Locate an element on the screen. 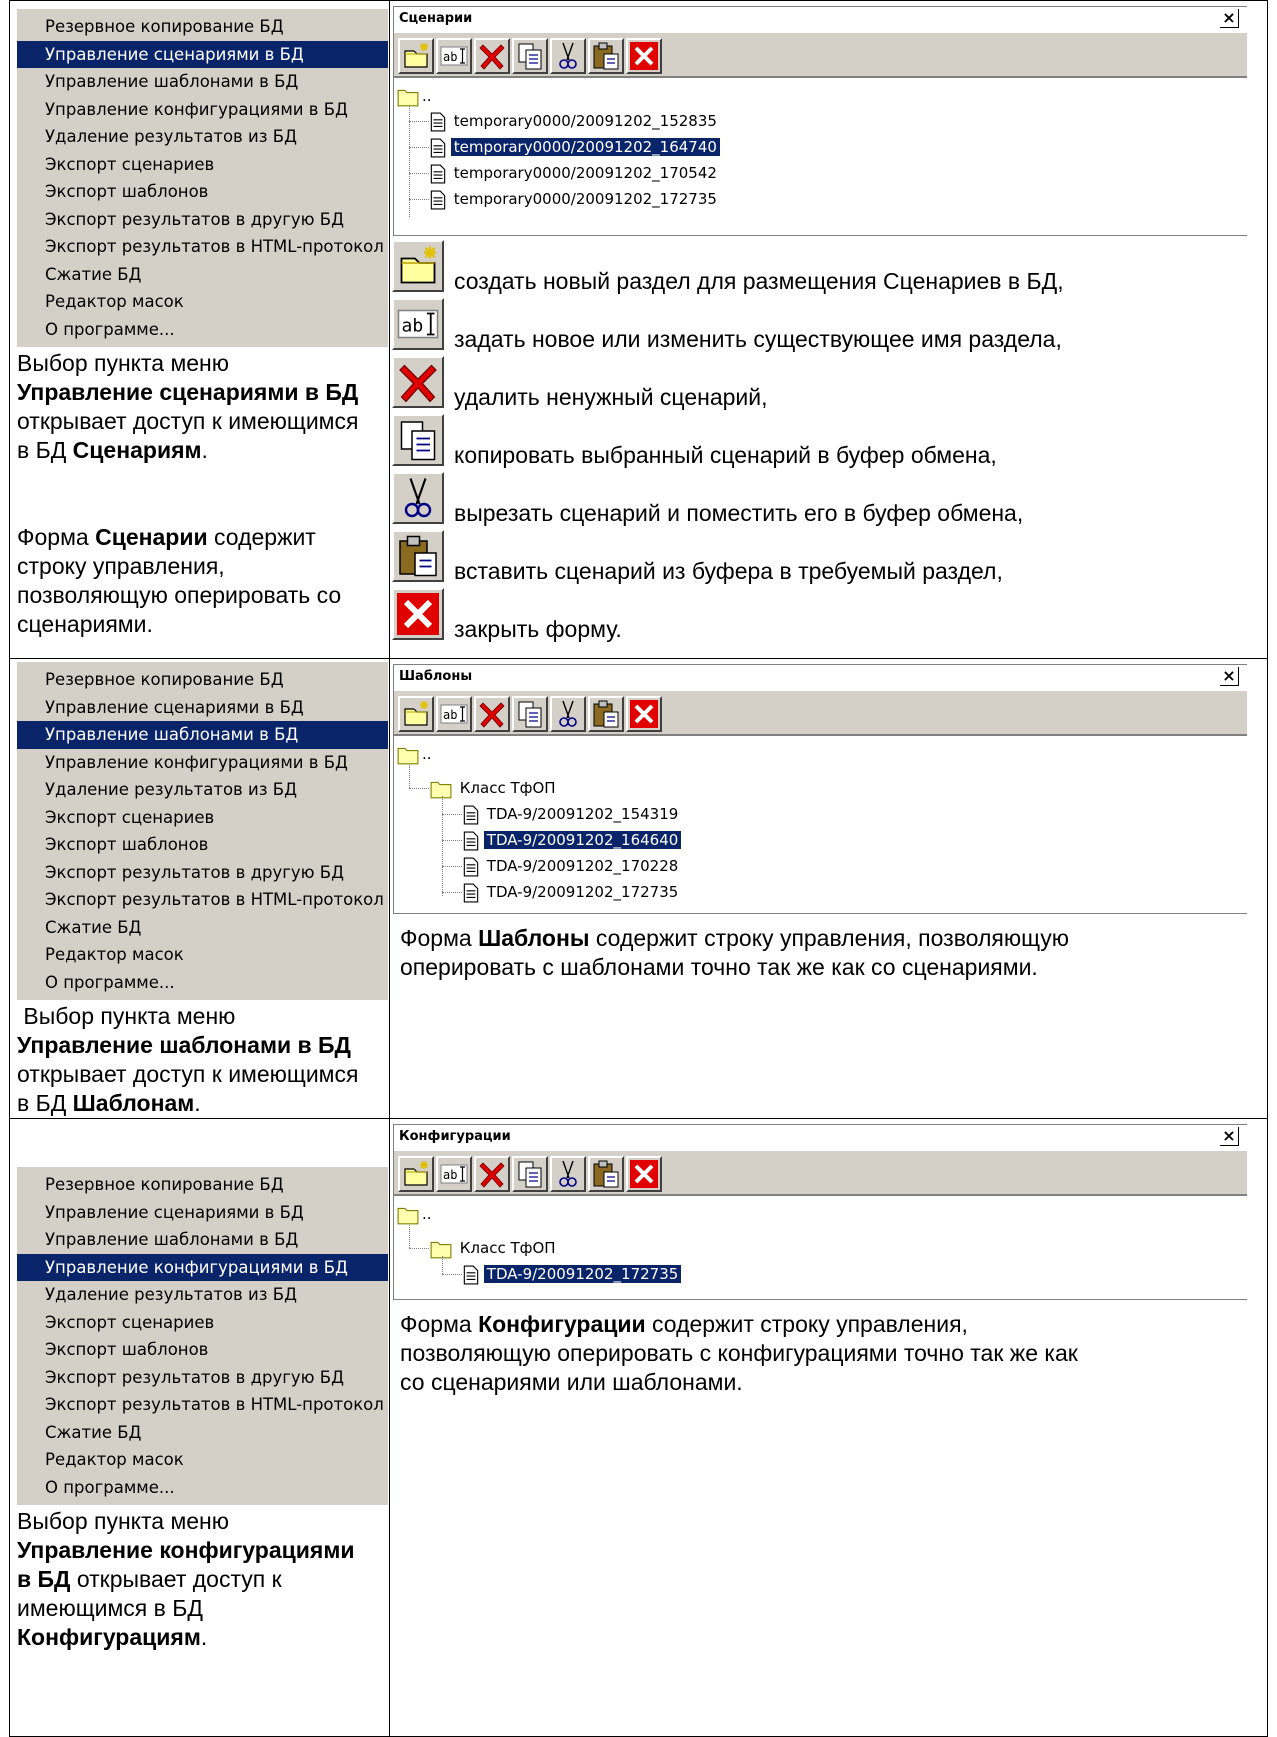 This screenshot has width=1277, height=1737. tree-item: temporary0000/20091202_152835 is located at coordinates (585, 121).